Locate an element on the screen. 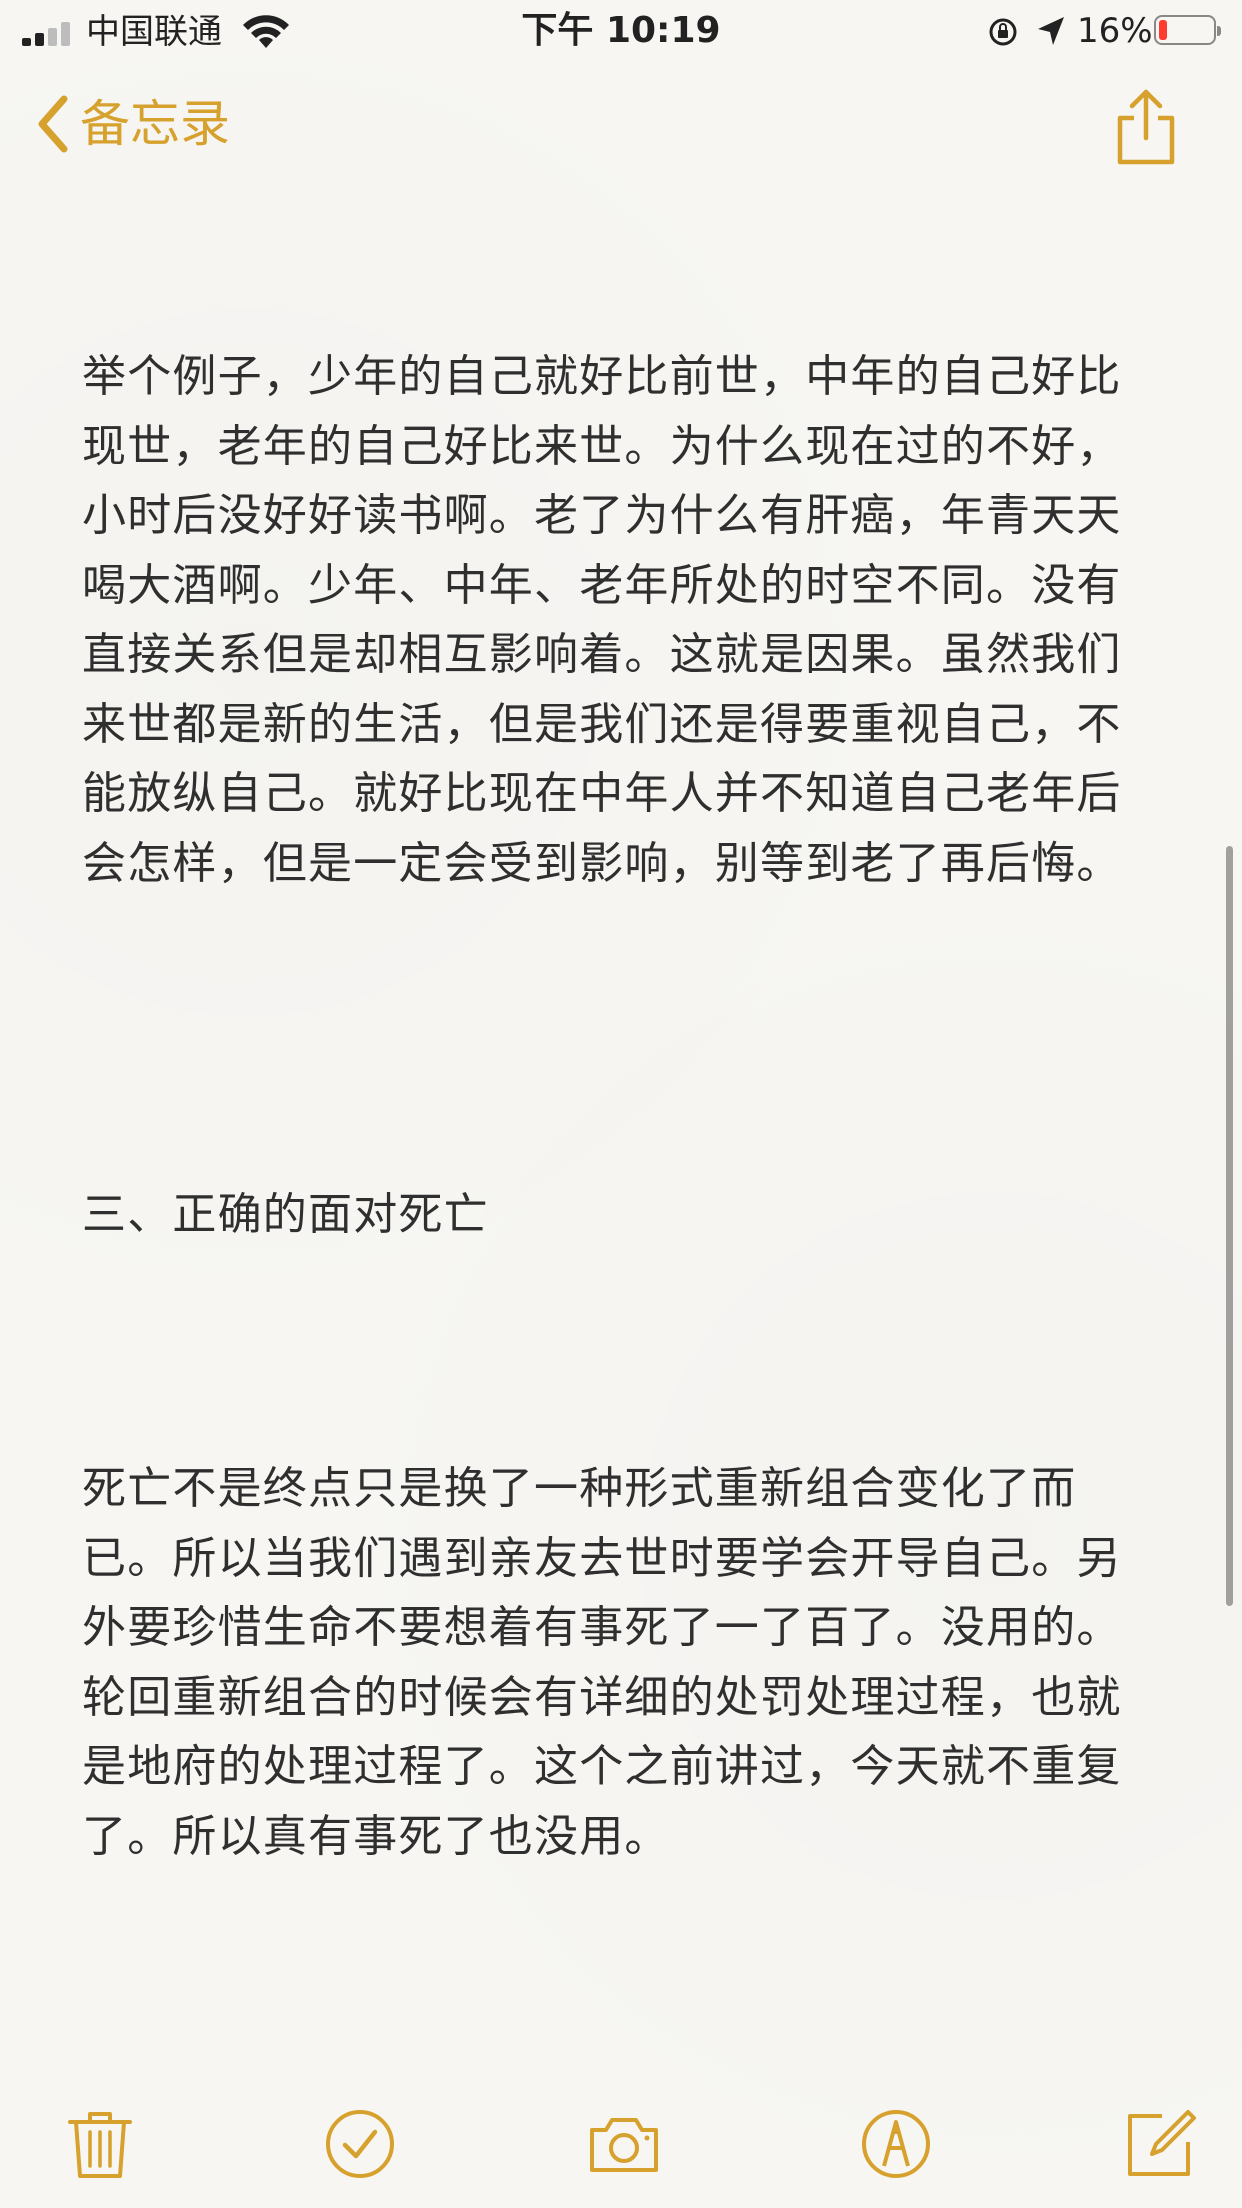 The height and width of the screenshot is (2208, 1242). camera-button is located at coordinates (624, 2144).